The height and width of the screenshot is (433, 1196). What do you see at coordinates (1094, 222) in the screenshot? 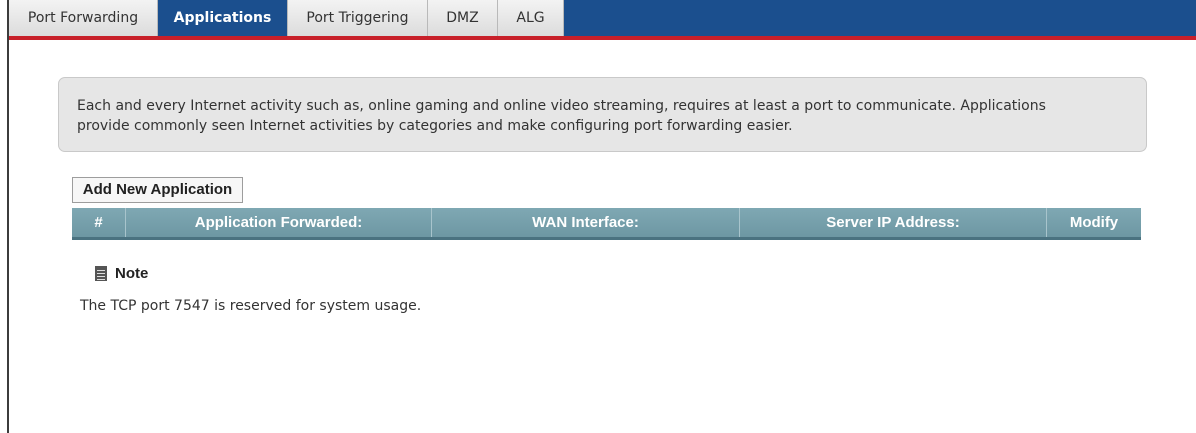
I see `column-header-modify: Modify` at bounding box center [1094, 222].